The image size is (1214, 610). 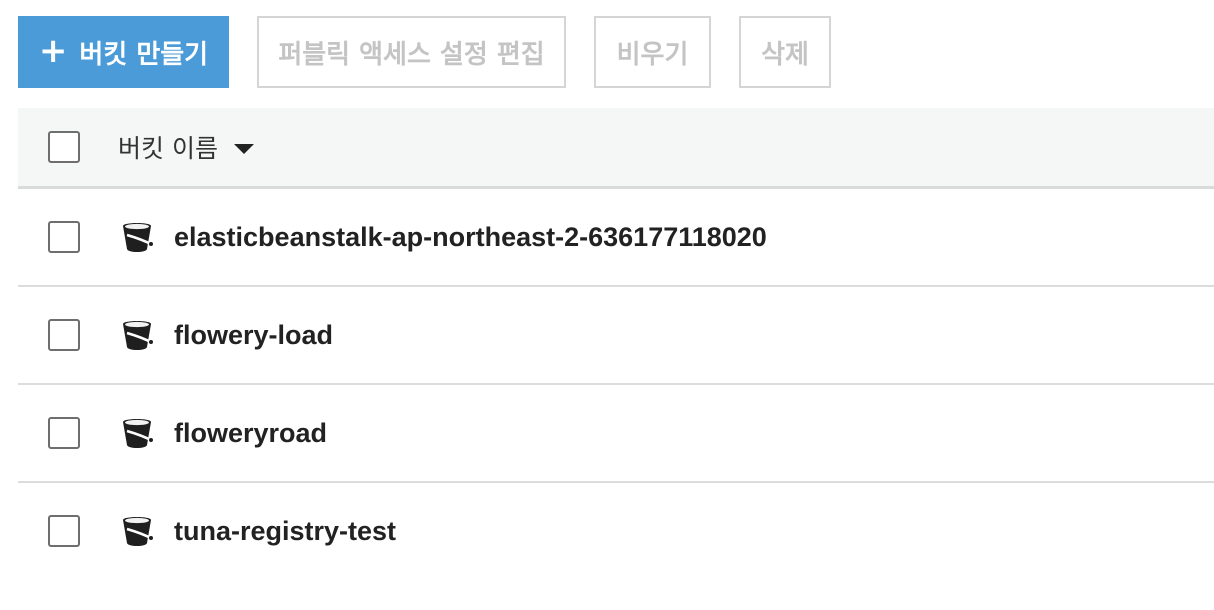 I want to click on delete-bucket-label: 삭제, so click(x=785, y=54).